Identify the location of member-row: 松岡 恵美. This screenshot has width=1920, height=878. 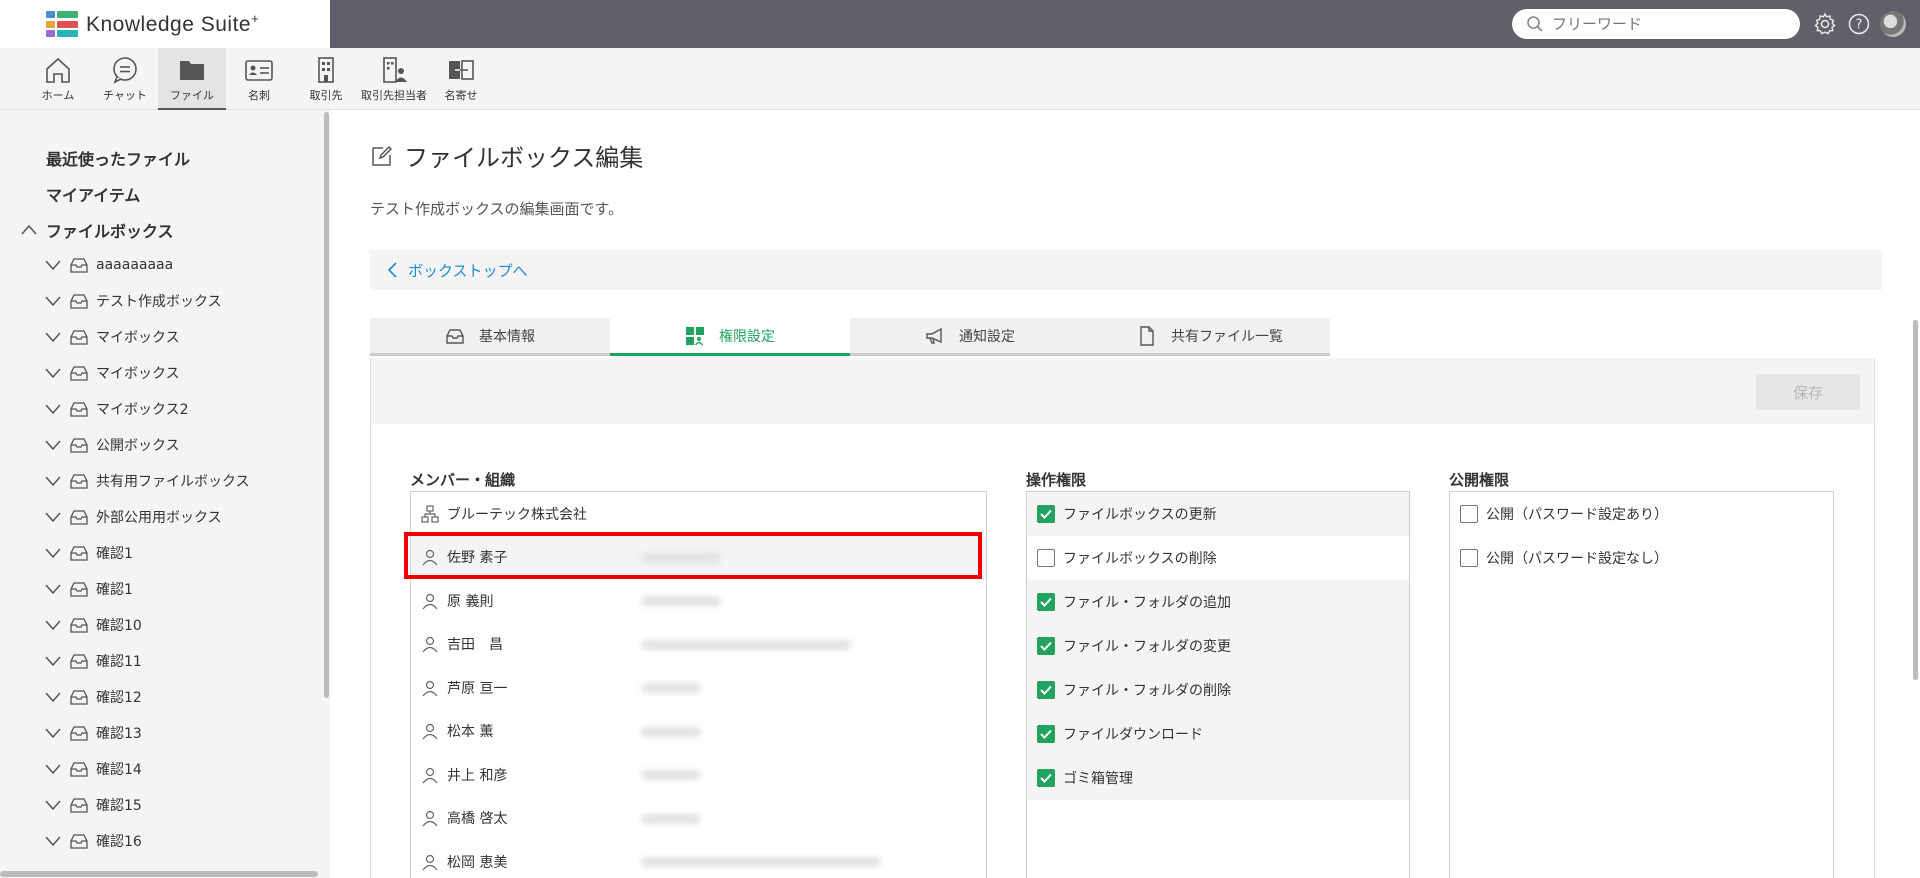
(698, 859).